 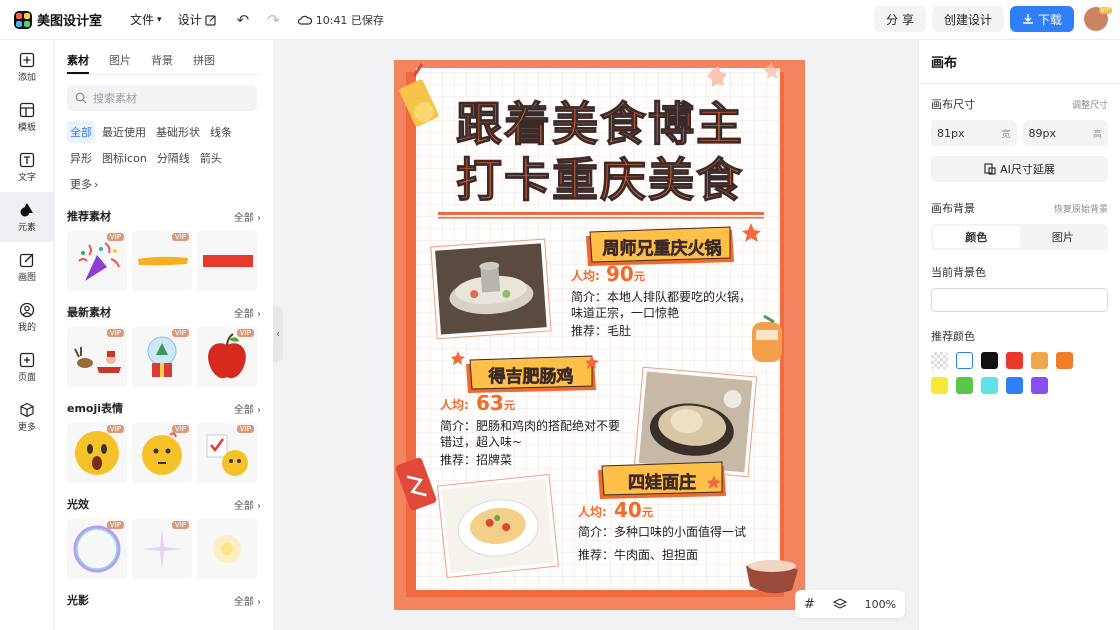 I want to click on adjust-size-link: 调整尺寸, so click(x=1090, y=104).